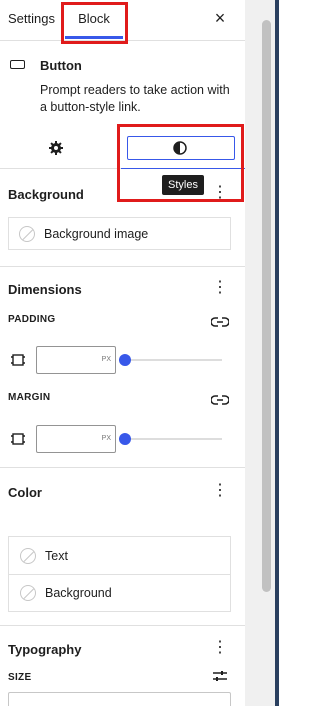 The width and height of the screenshot is (320, 706). I want to click on background-section-title: Background, so click(46, 194).